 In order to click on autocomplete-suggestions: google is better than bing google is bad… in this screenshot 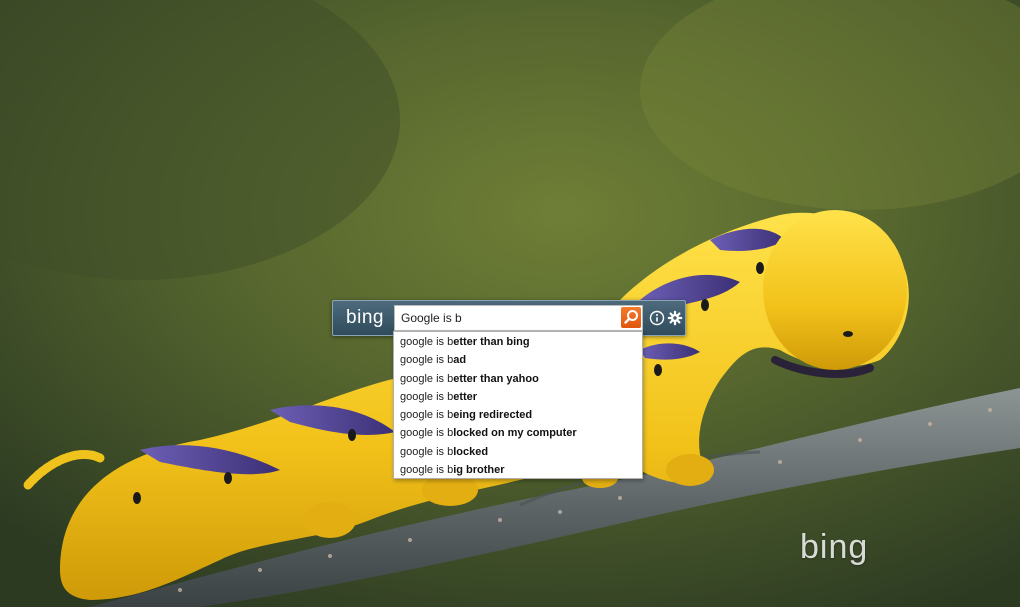, I will do `click(518, 405)`.